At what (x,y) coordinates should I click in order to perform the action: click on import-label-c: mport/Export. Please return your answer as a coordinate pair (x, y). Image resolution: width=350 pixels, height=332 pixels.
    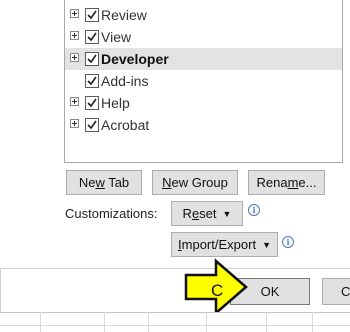
    Looking at the image, I should click on (219, 244).